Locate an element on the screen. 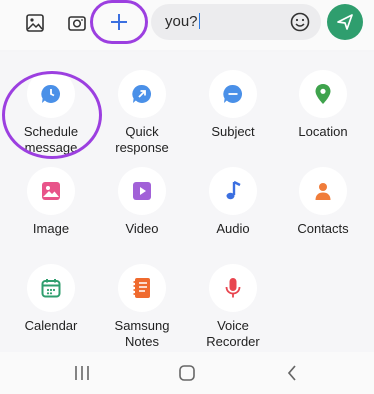  system-nav-bar is located at coordinates (187, 373).